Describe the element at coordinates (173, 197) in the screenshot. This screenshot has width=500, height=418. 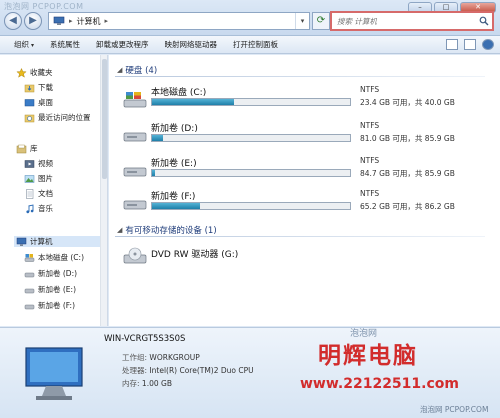
I see `drive-name: 新加卷 (F:)` at that location.